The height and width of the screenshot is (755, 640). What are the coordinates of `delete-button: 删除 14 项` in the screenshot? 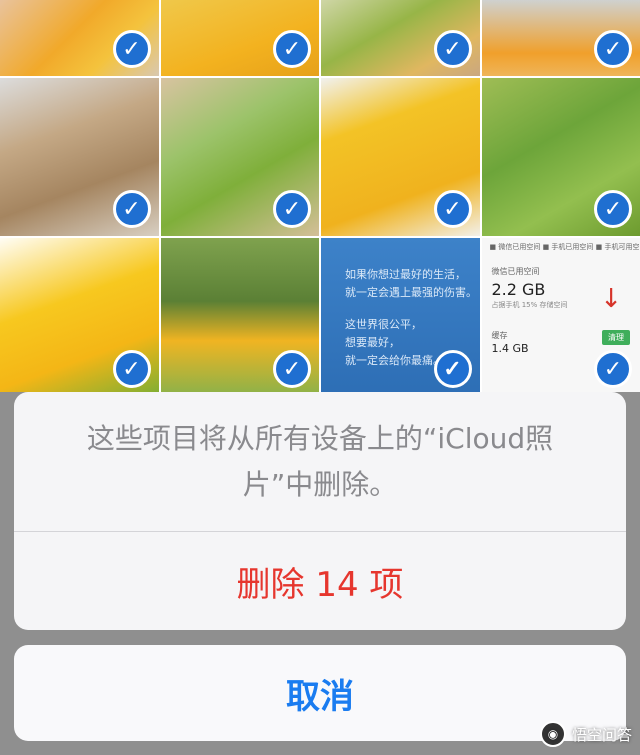 It's located at (320, 581).